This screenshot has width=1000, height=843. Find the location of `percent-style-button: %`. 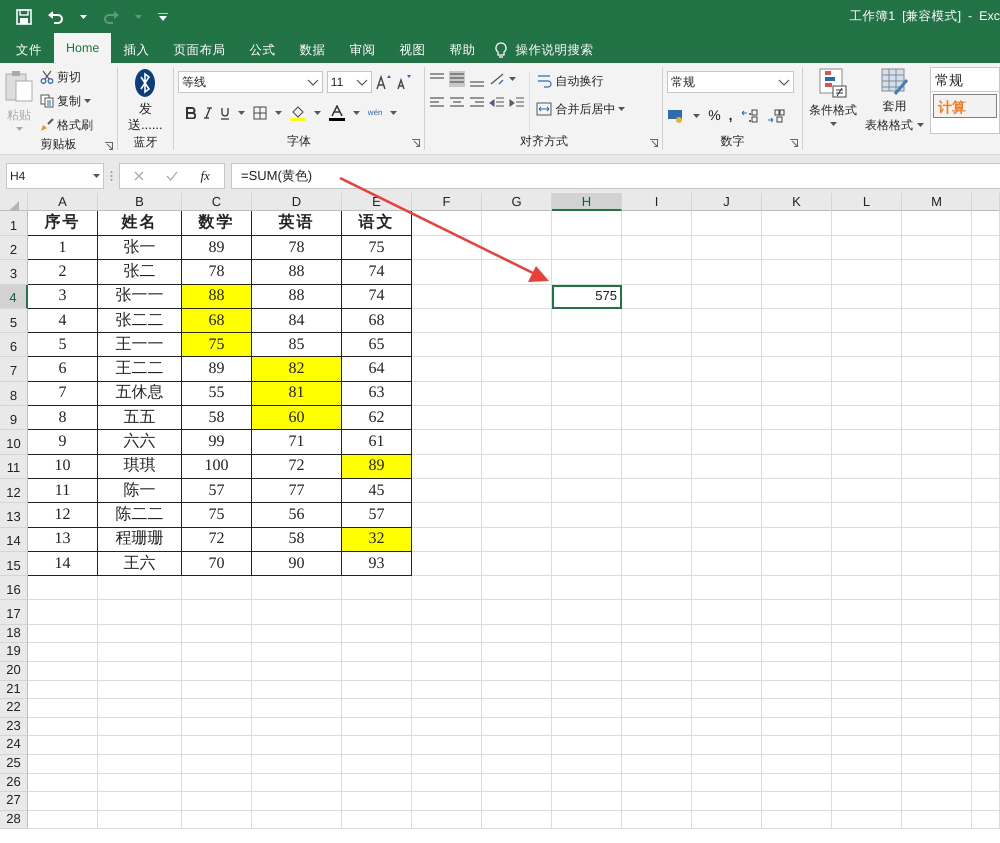

percent-style-button: % is located at coordinates (714, 115).